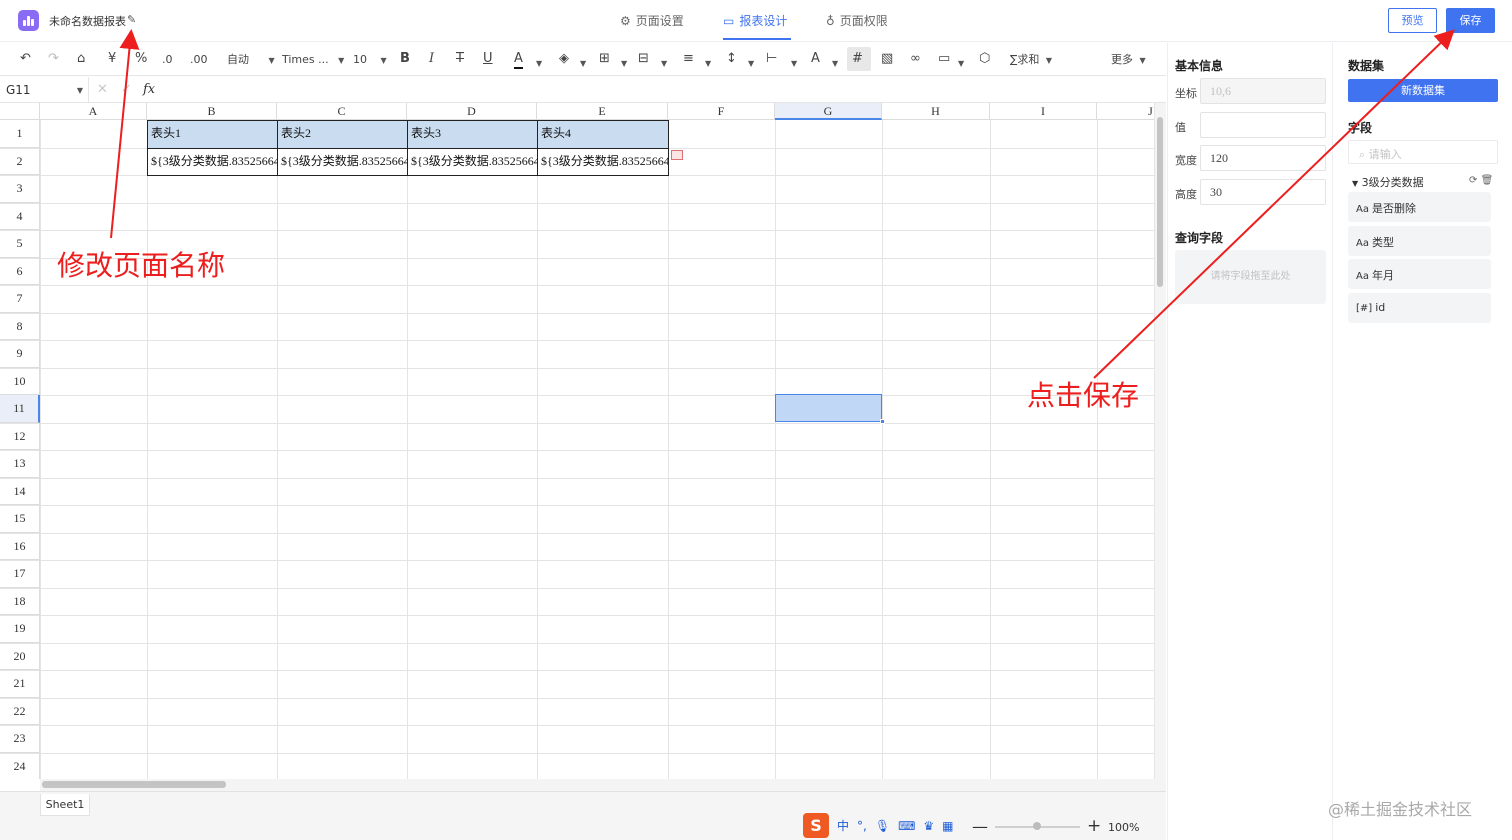 The image size is (1512, 840). Describe the element at coordinates (857, 20) in the screenshot. I see `tab-page-permissions: ♁ 页面权限` at that location.